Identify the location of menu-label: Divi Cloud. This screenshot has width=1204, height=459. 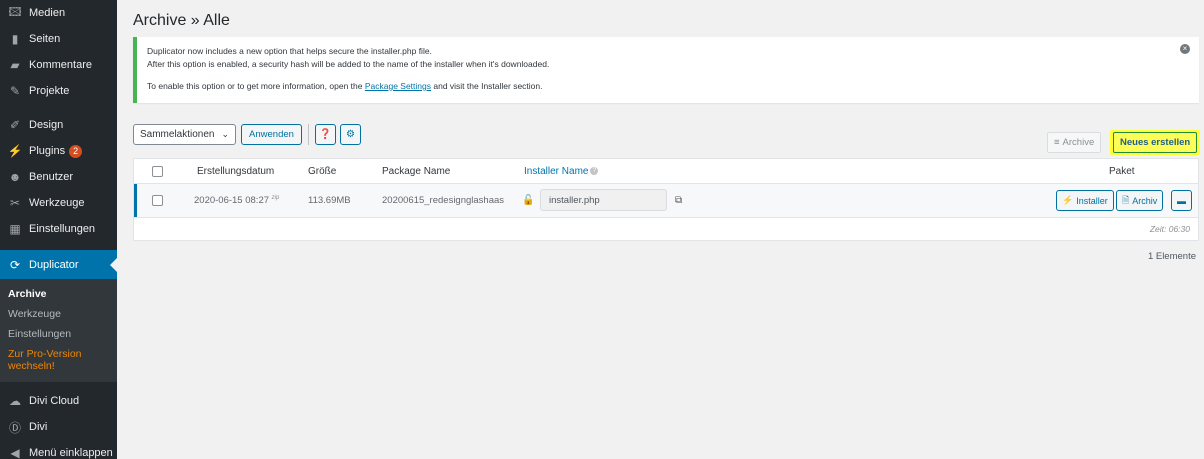
(54, 401).